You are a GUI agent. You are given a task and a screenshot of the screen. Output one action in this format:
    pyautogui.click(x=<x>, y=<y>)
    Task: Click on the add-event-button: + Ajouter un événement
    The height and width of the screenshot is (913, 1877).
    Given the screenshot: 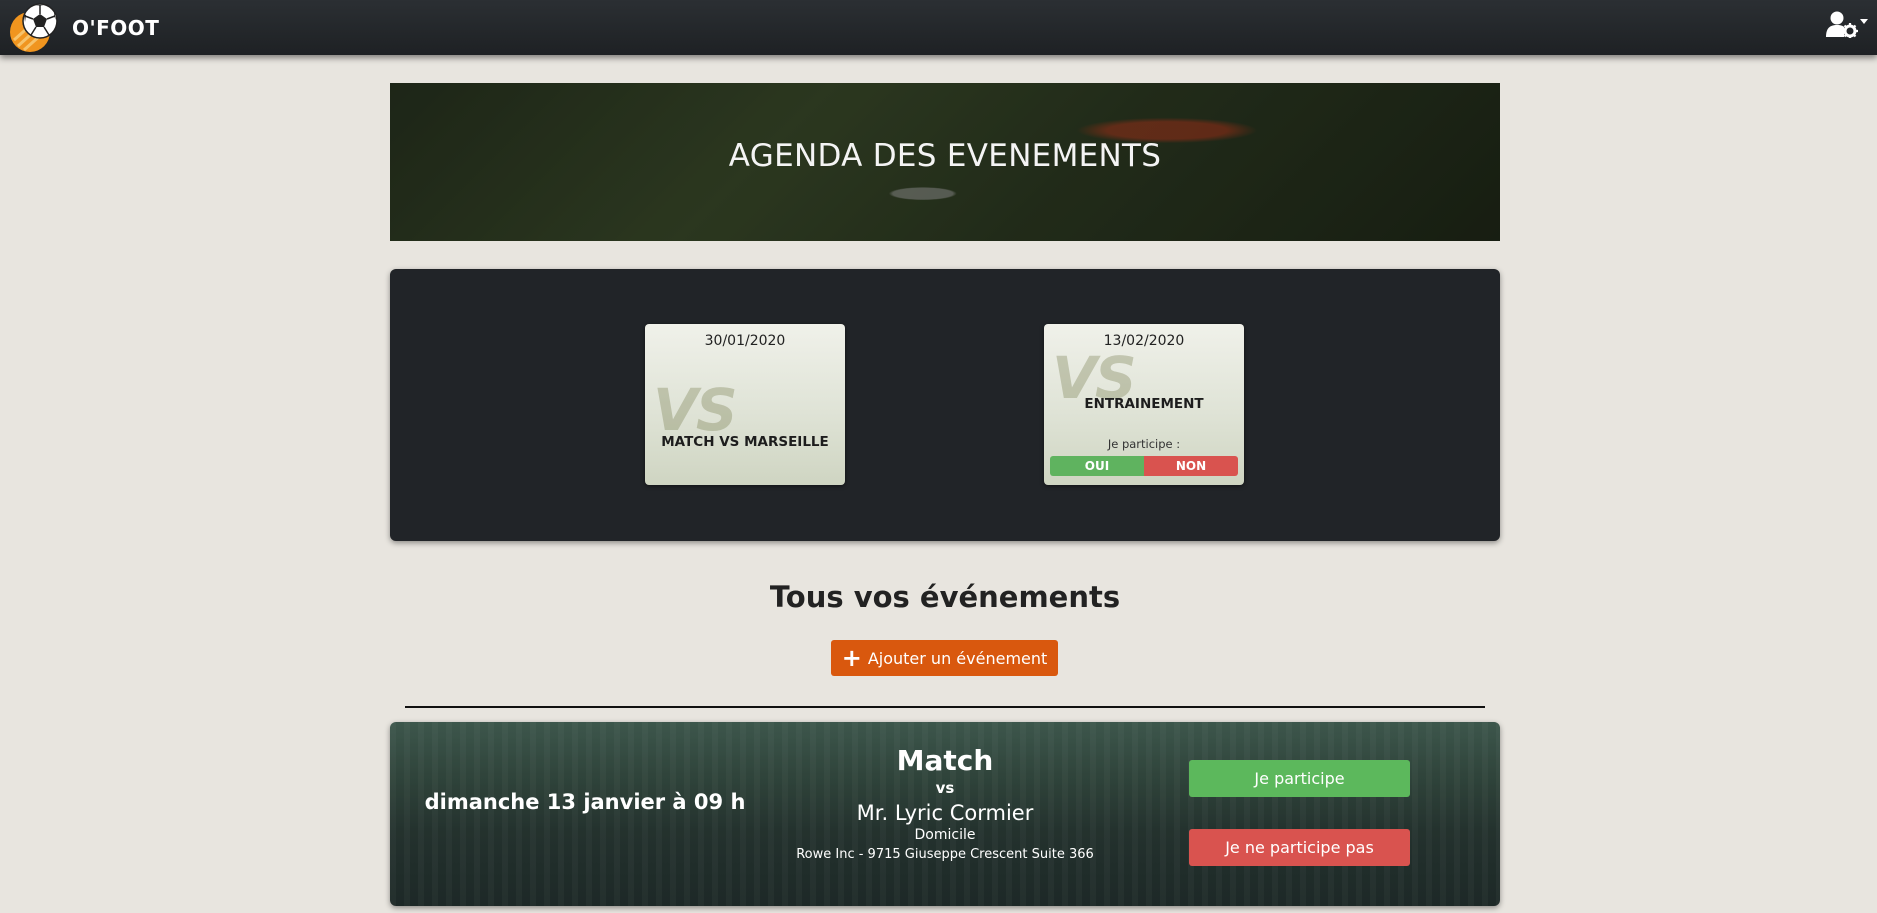 What is the action you would take?
    pyautogui.click(x=944, y=658)
    